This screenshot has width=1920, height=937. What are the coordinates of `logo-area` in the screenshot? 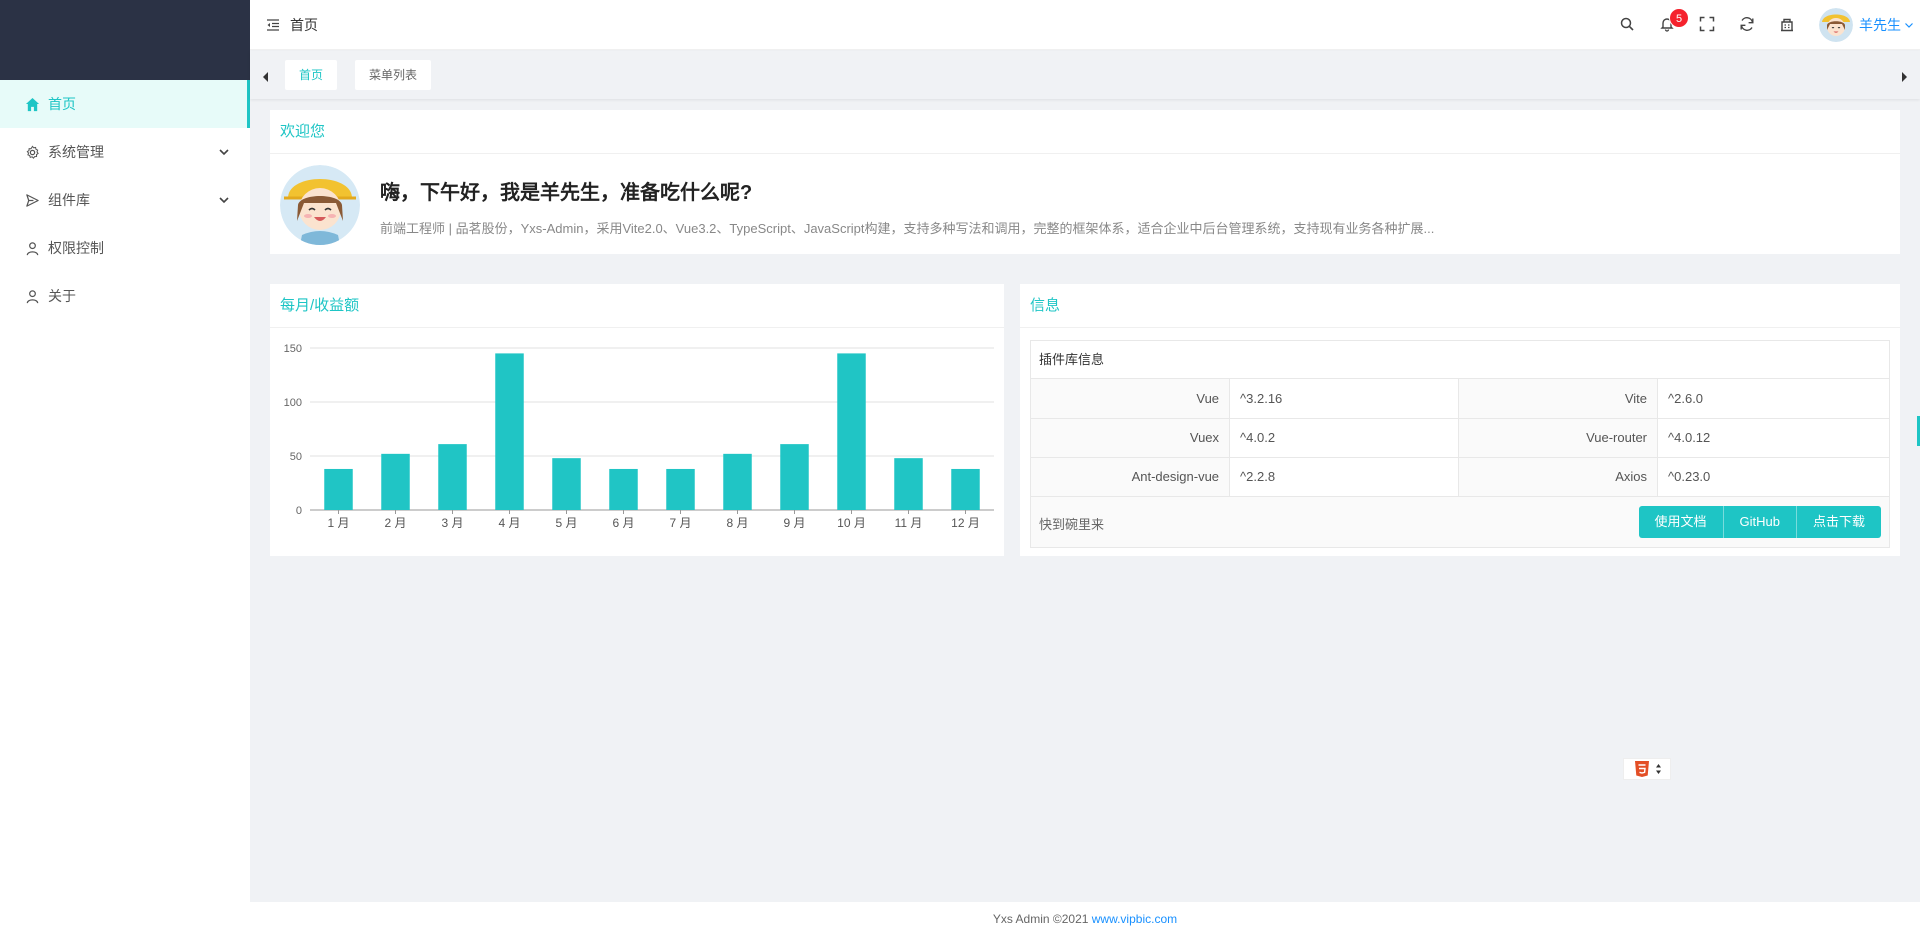 It's located at (125, 40).